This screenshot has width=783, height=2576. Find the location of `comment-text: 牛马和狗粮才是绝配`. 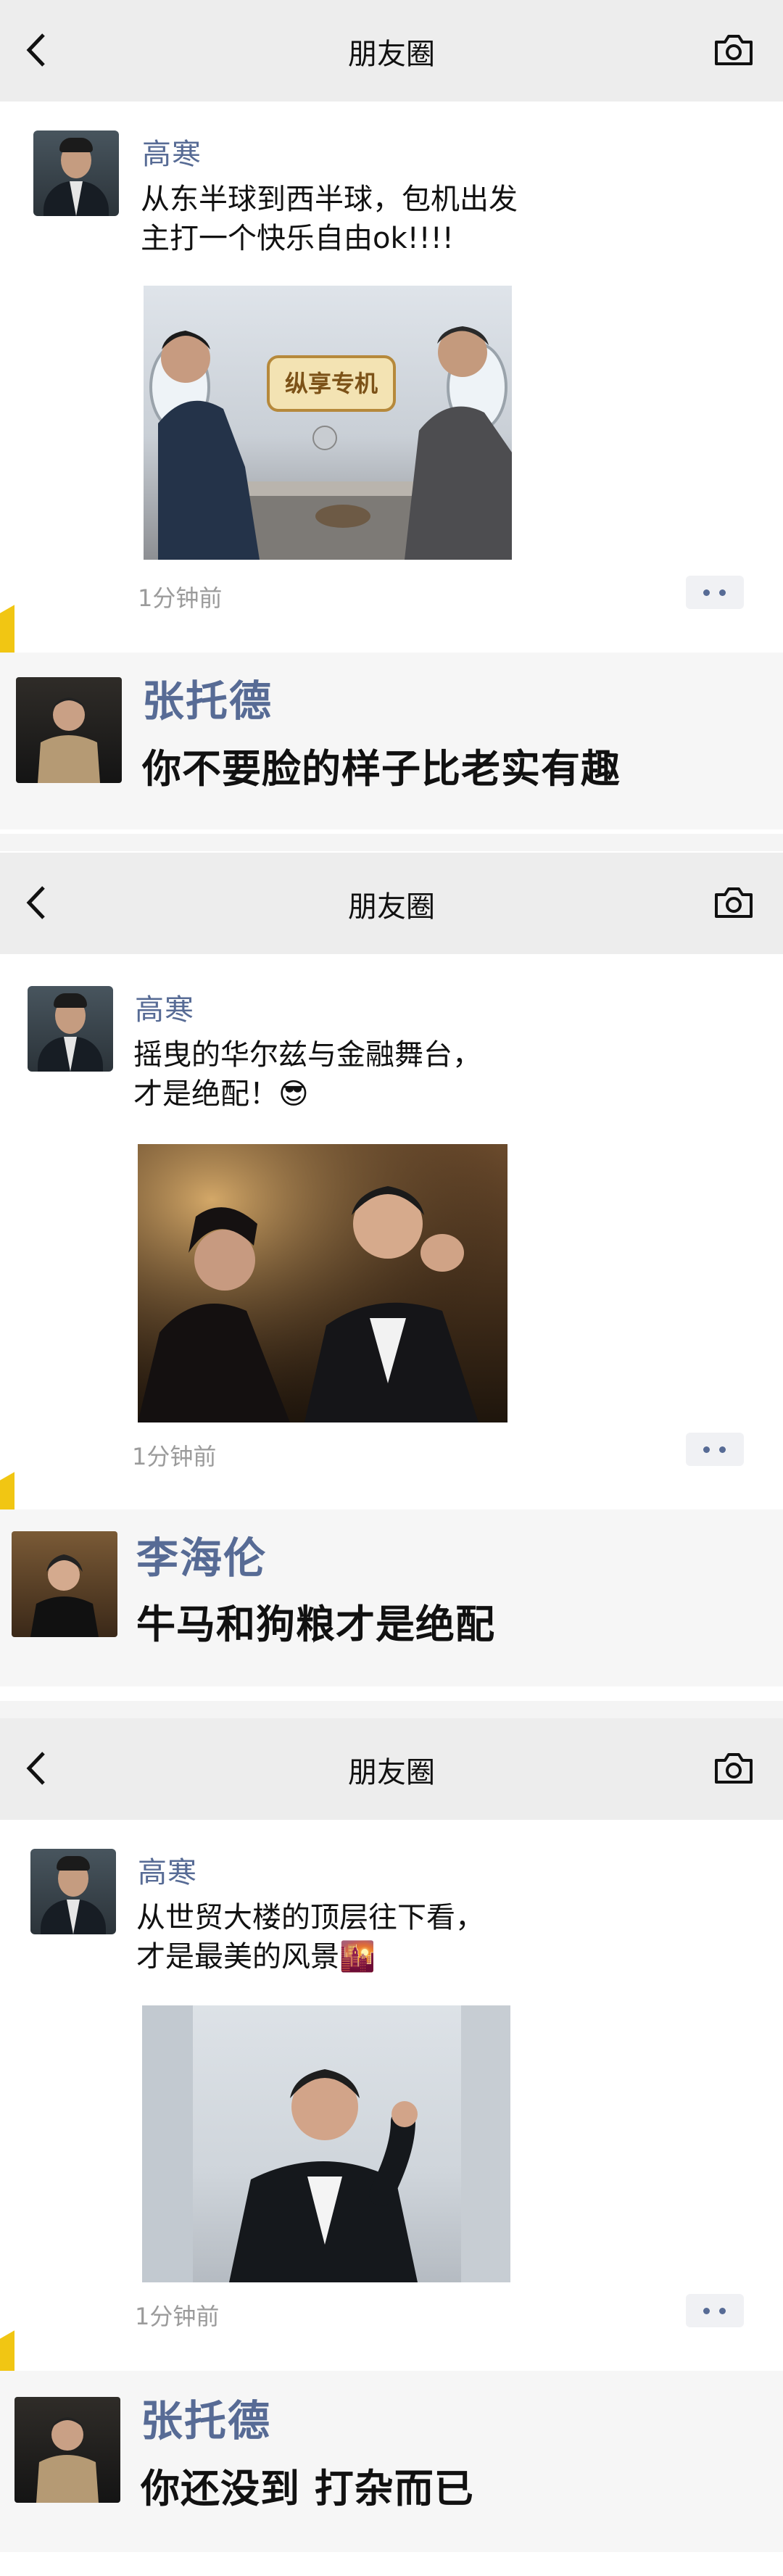

comment-text: 牛马和狗粮才是绝配 is located at coordinates (315, 1625).